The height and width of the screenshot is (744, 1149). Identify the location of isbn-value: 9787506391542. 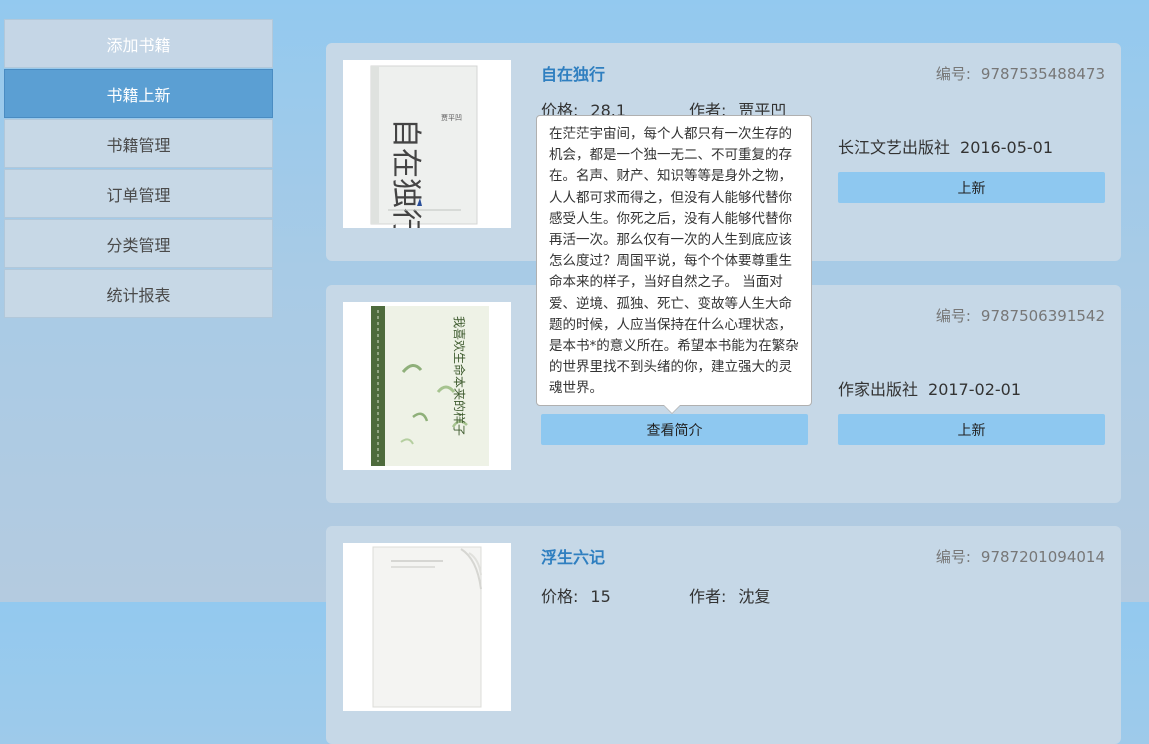
(1042, 316).